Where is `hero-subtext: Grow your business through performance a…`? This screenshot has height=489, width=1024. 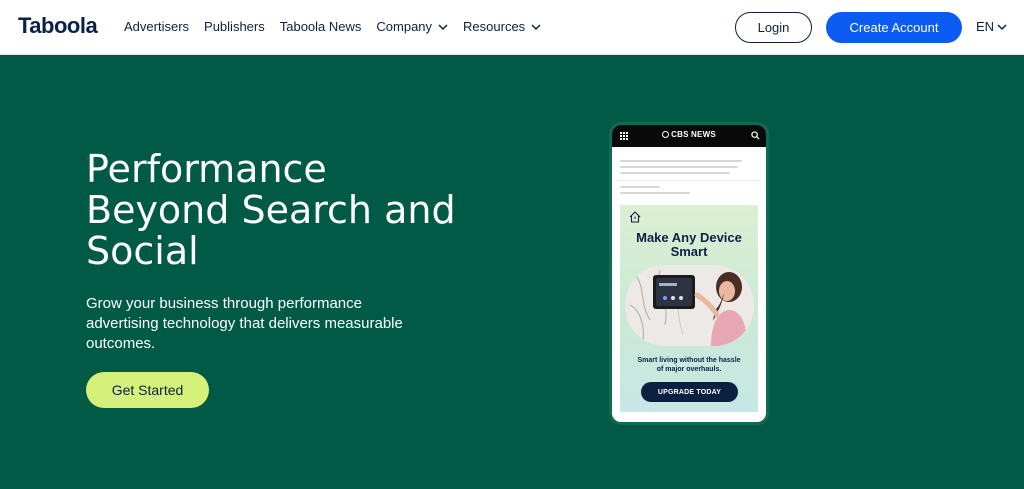
hero-subtext: Grow your business through performance a… is located at coordinates (244, 323).